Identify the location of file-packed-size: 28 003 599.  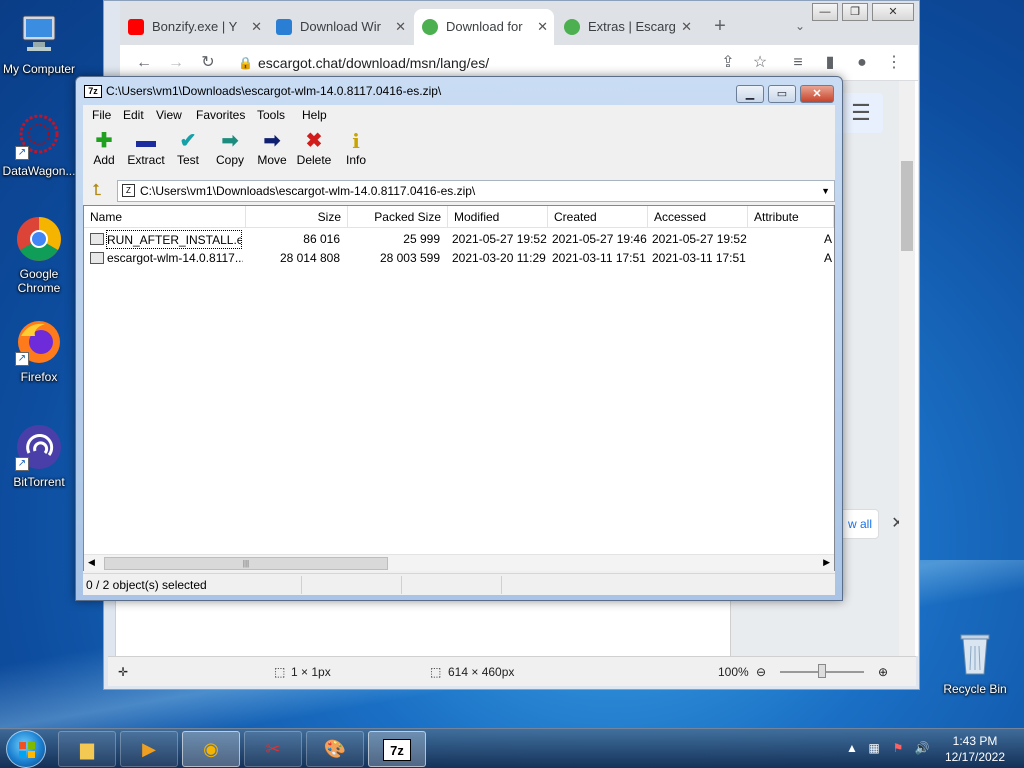
(409, 258).